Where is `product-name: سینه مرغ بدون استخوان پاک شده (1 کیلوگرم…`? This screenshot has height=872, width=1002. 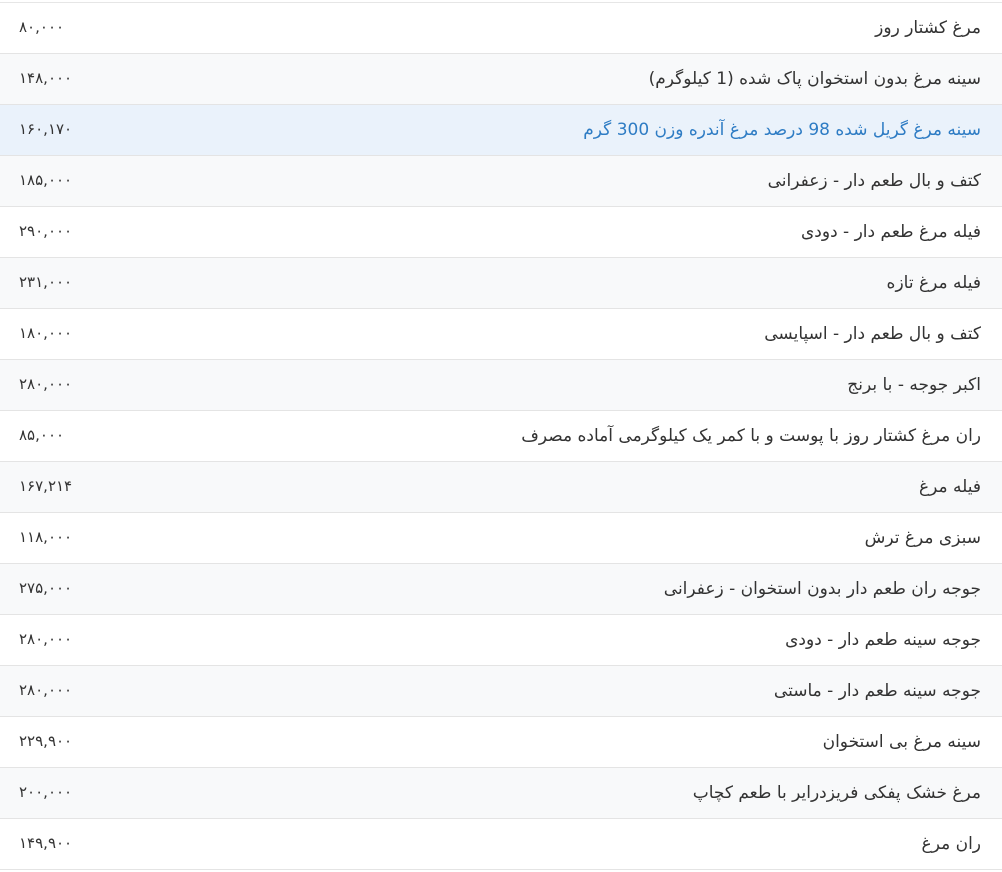 product-name: سینه مرغ بدون استخوان پاک شده (1 کیلوگرم… is located at coordinates (815, 79).